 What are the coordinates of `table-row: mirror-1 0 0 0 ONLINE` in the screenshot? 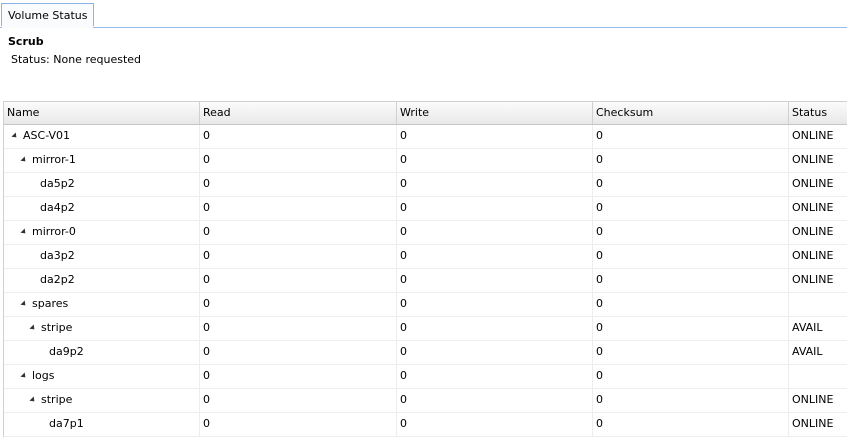 It's located at (425, 161).